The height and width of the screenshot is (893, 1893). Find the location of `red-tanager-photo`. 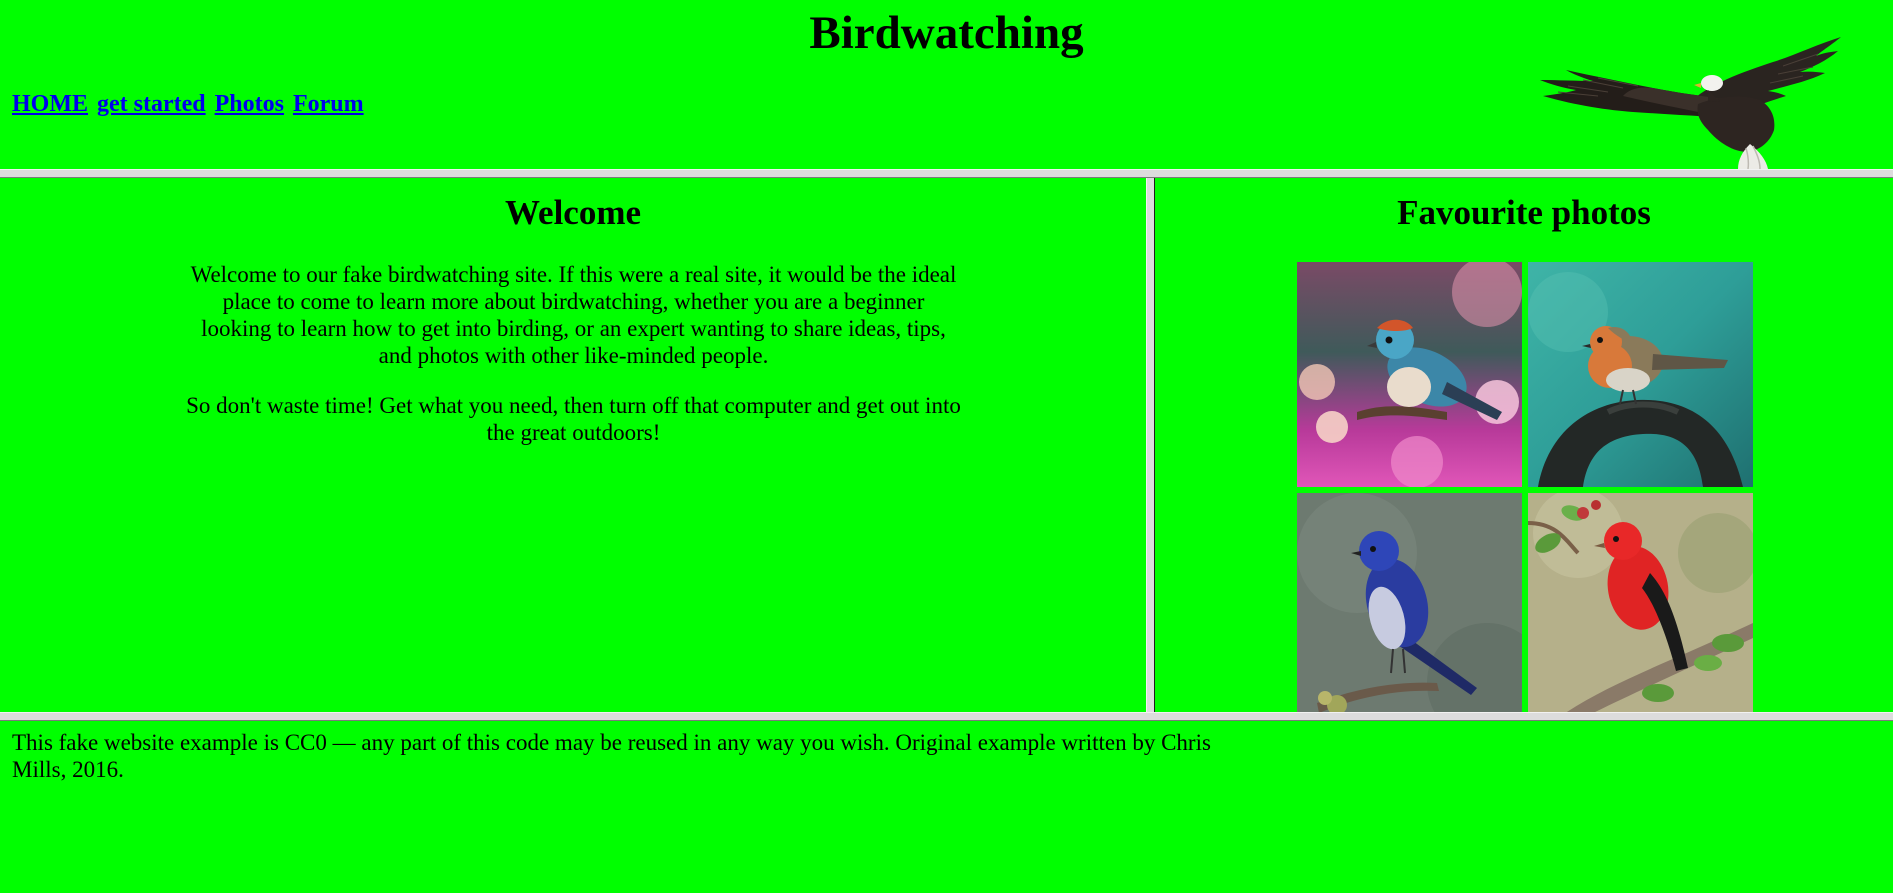

red-tanager-photo is located at coordinates (1640, 602).